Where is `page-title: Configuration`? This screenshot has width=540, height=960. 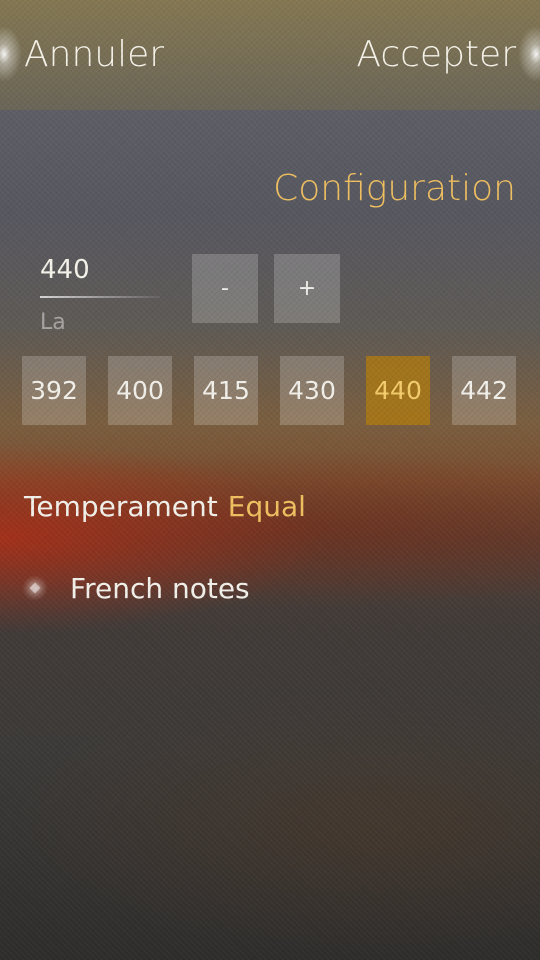 page-title: Configuration is located at coordinates (394, 188).